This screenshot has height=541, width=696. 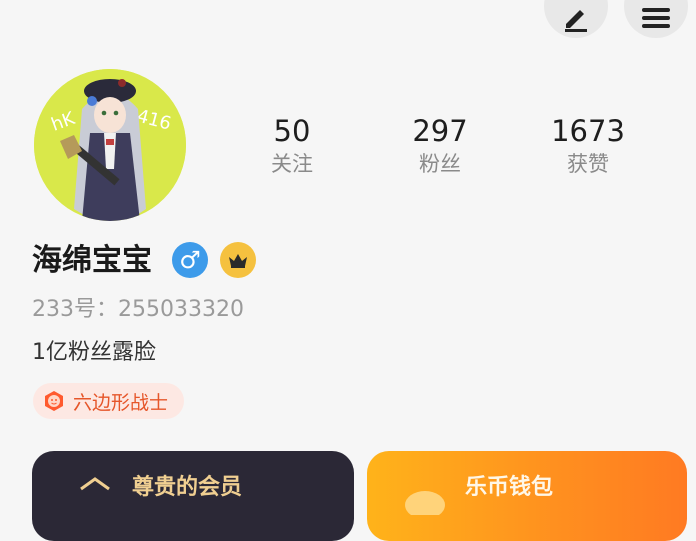 What do you see at coordinates (440, 131) in the screenshot?
I see `fans-count: 297` at bounding box center [440, 131].